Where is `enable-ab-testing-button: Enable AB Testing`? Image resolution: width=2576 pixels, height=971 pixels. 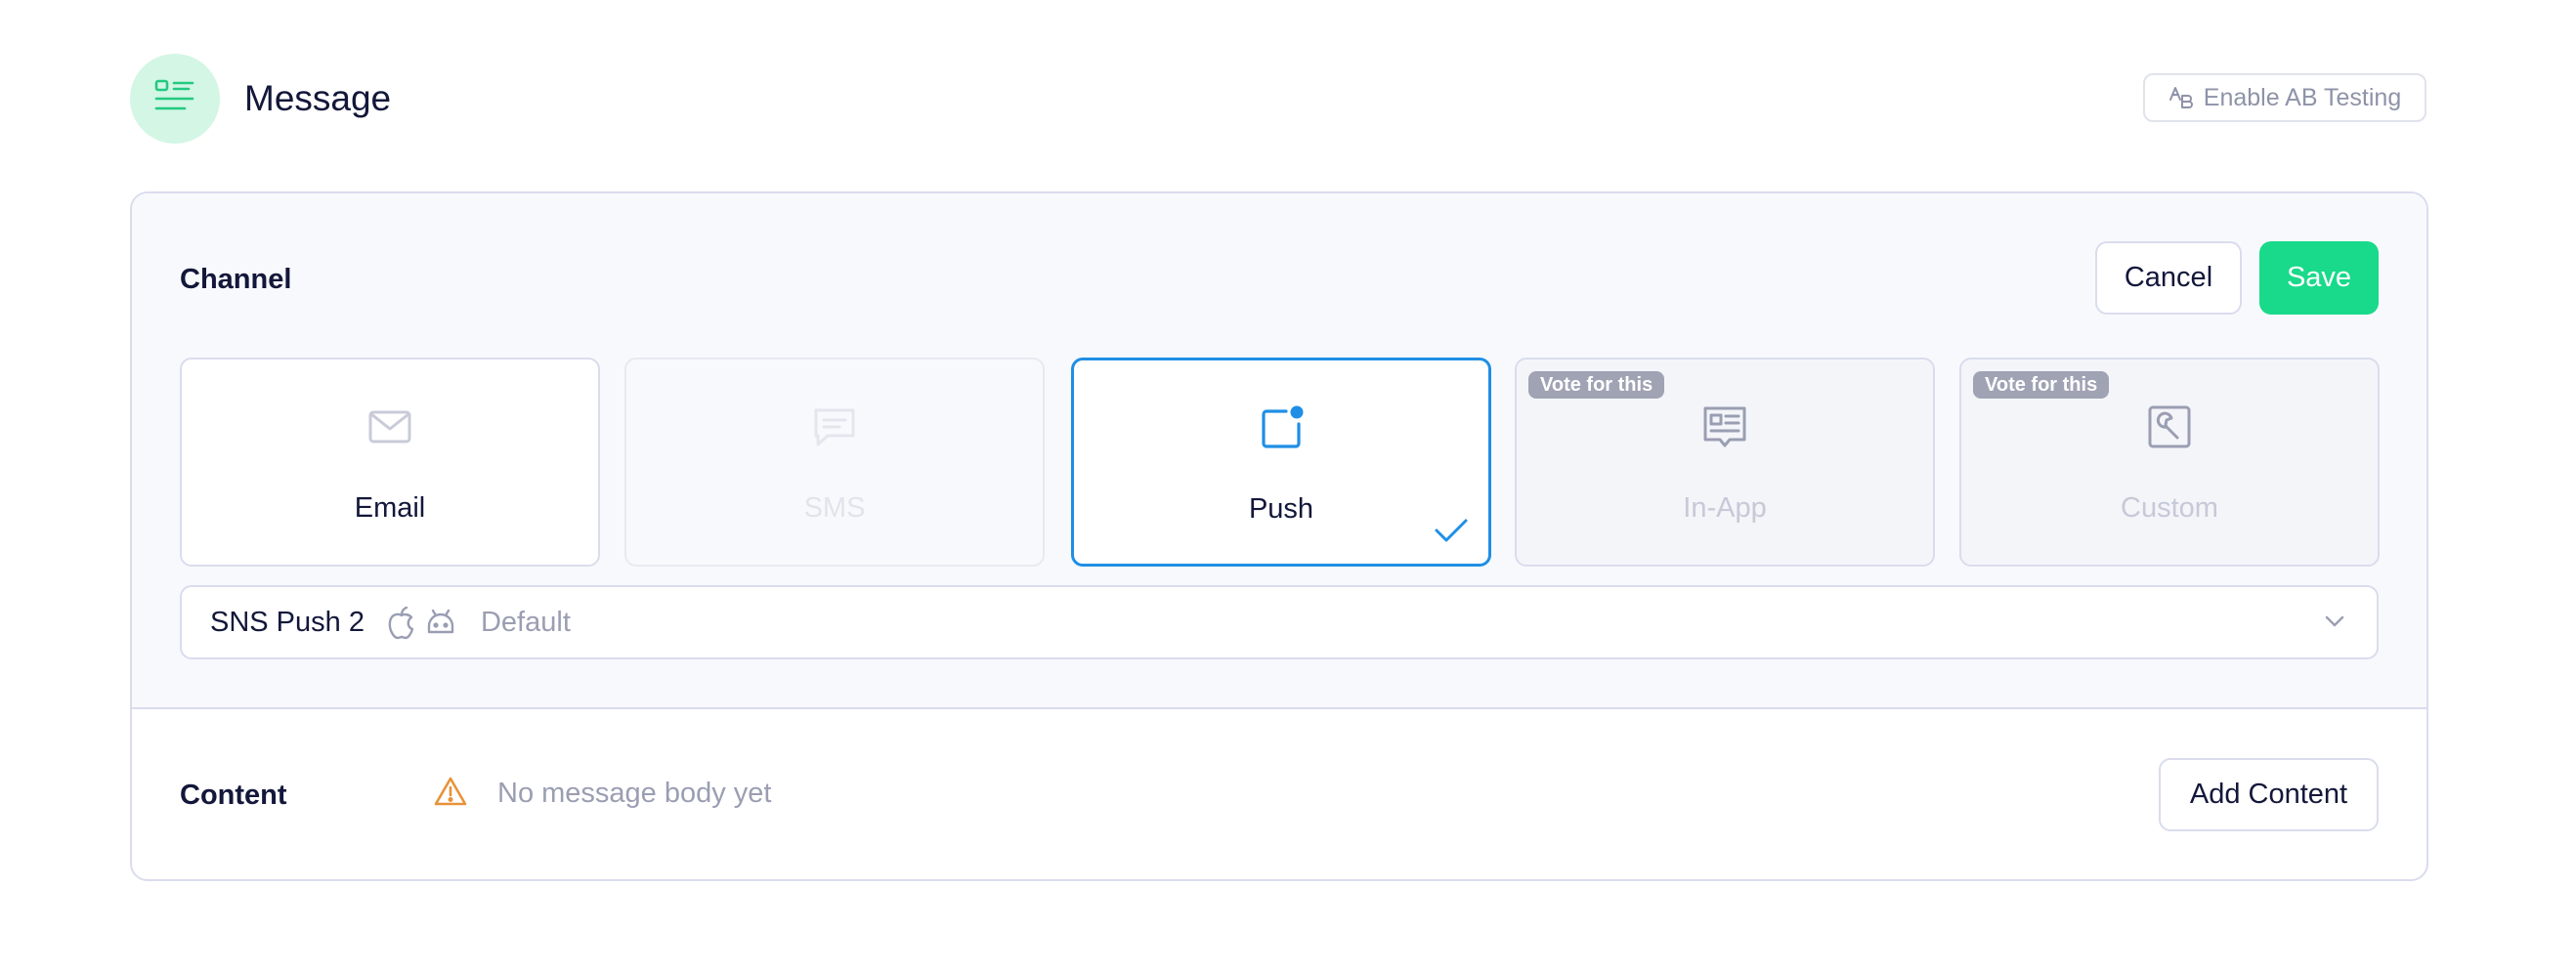 enable-ab-testing-button: Enable AB Testing is located at coordinates (2284, 97).